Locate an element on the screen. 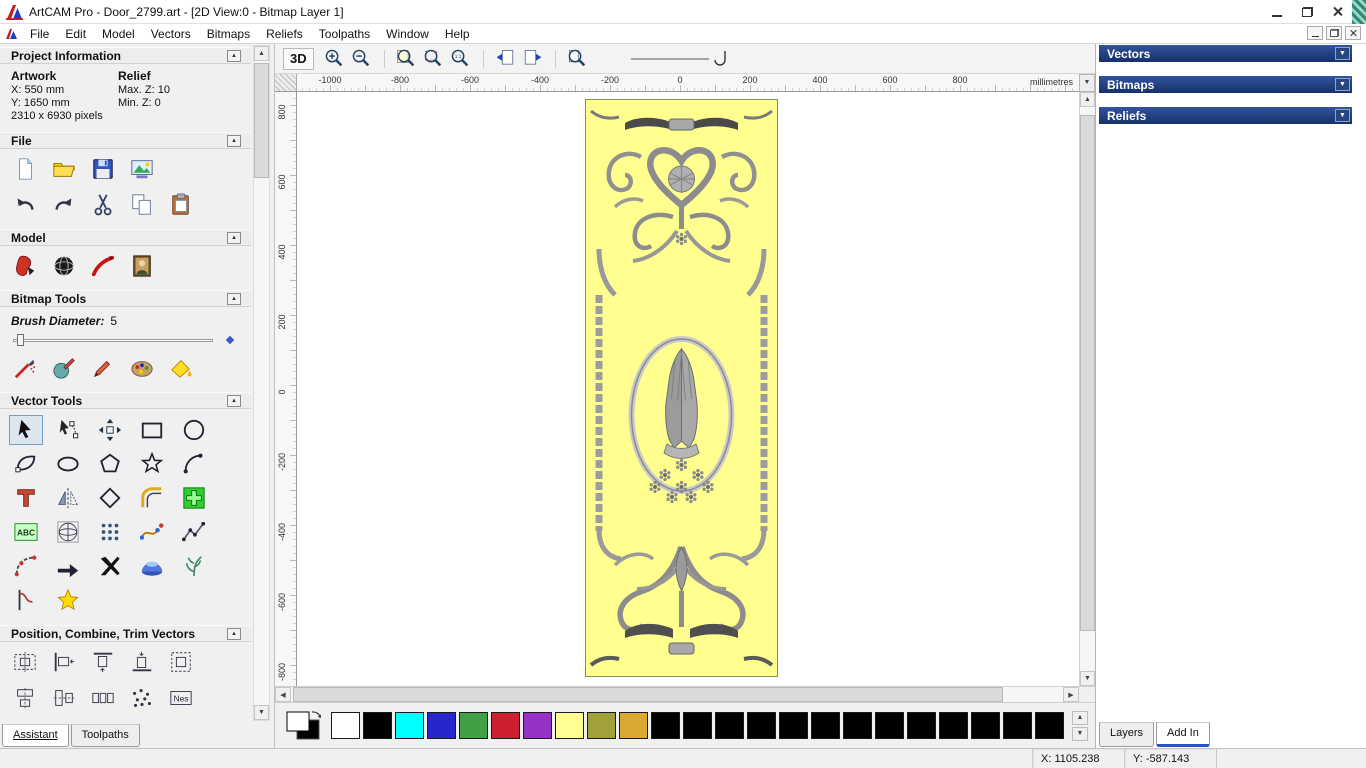 This screenshot has height=768, width=1366. tab-assistant: Assistant is located at coordinates (35, 735).